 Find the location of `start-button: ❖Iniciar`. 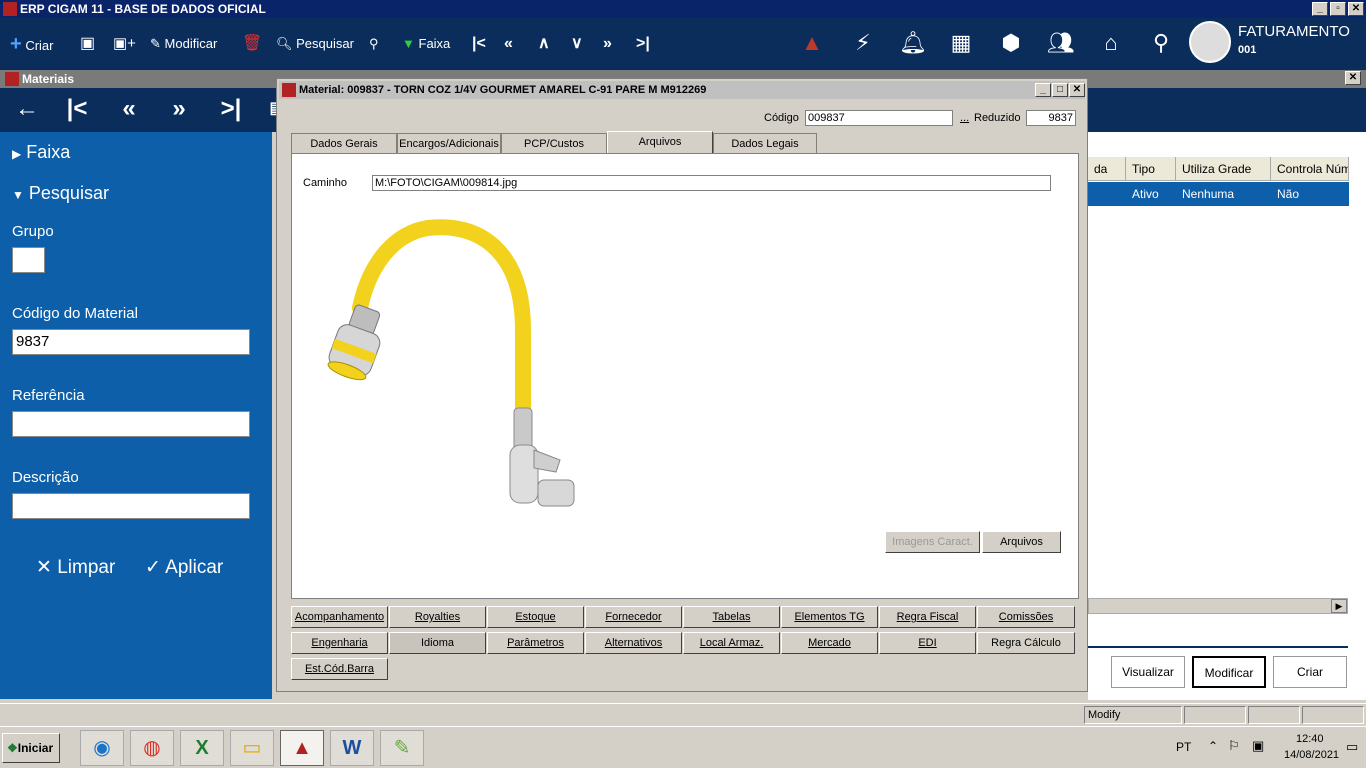

start-button: ❖Iniciar is located at coordinates (31, 748).